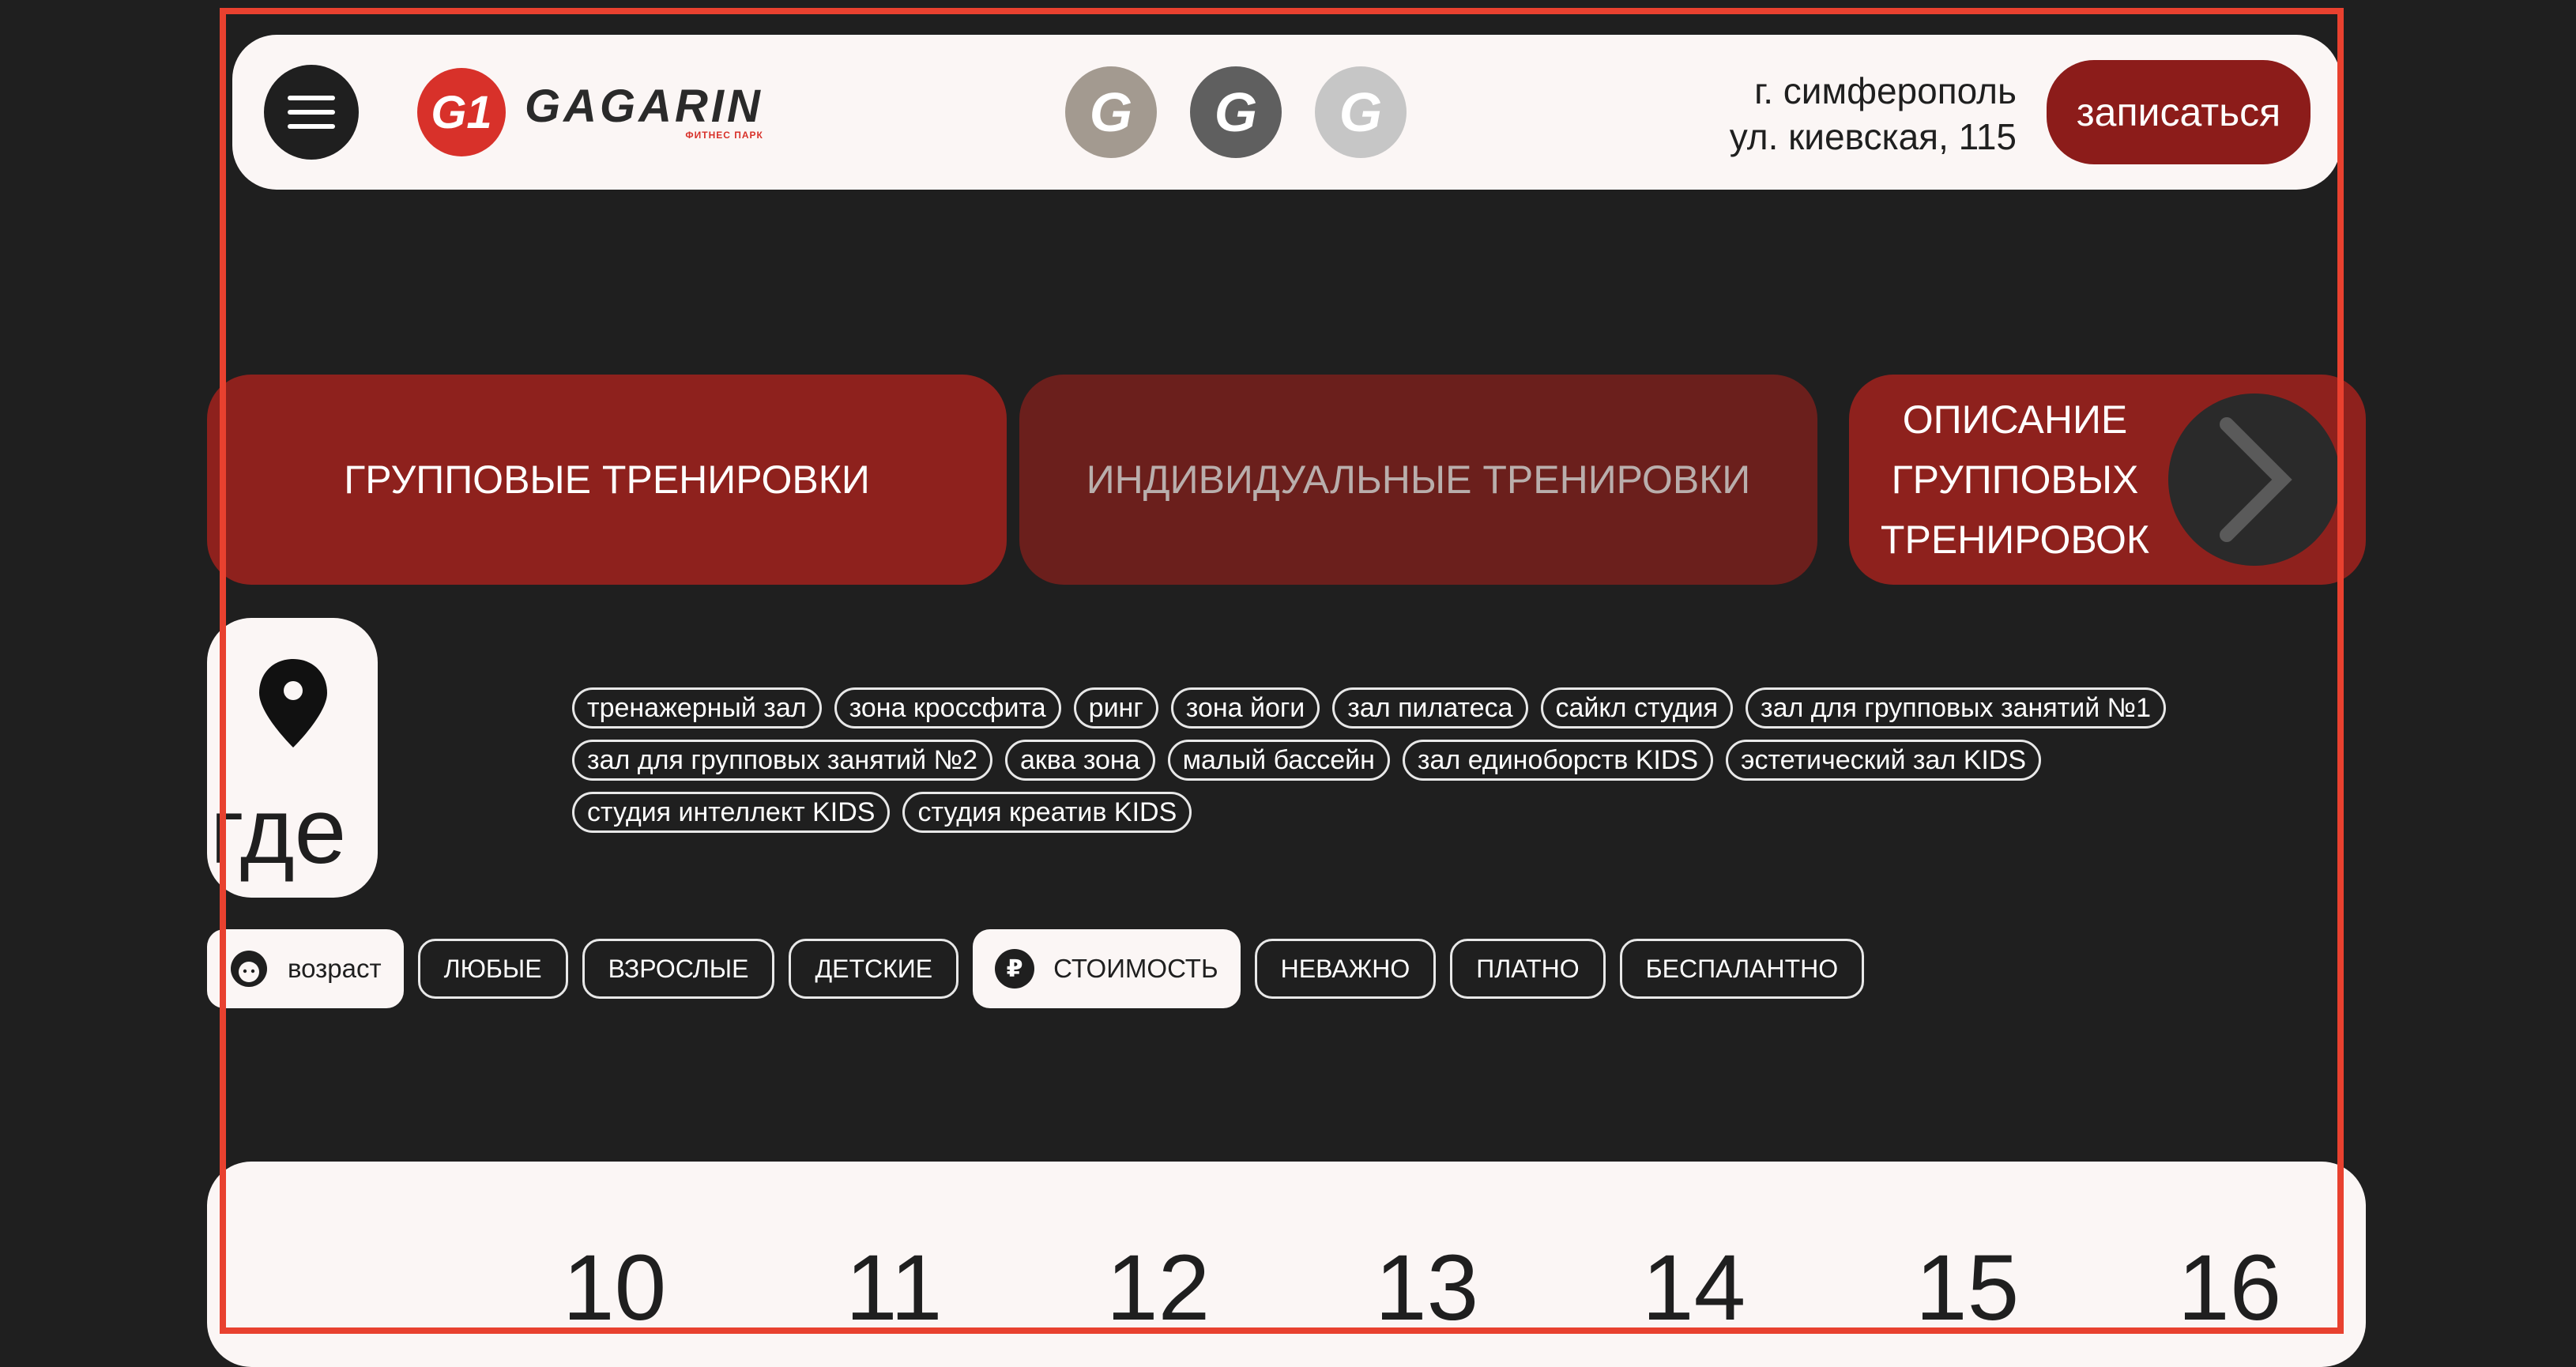  What do you see at coordinates (724, 135) in the screenshot?
I see `logo-subtitle: ФИТНЕС ПАРК` at bounding box center [724, 135].